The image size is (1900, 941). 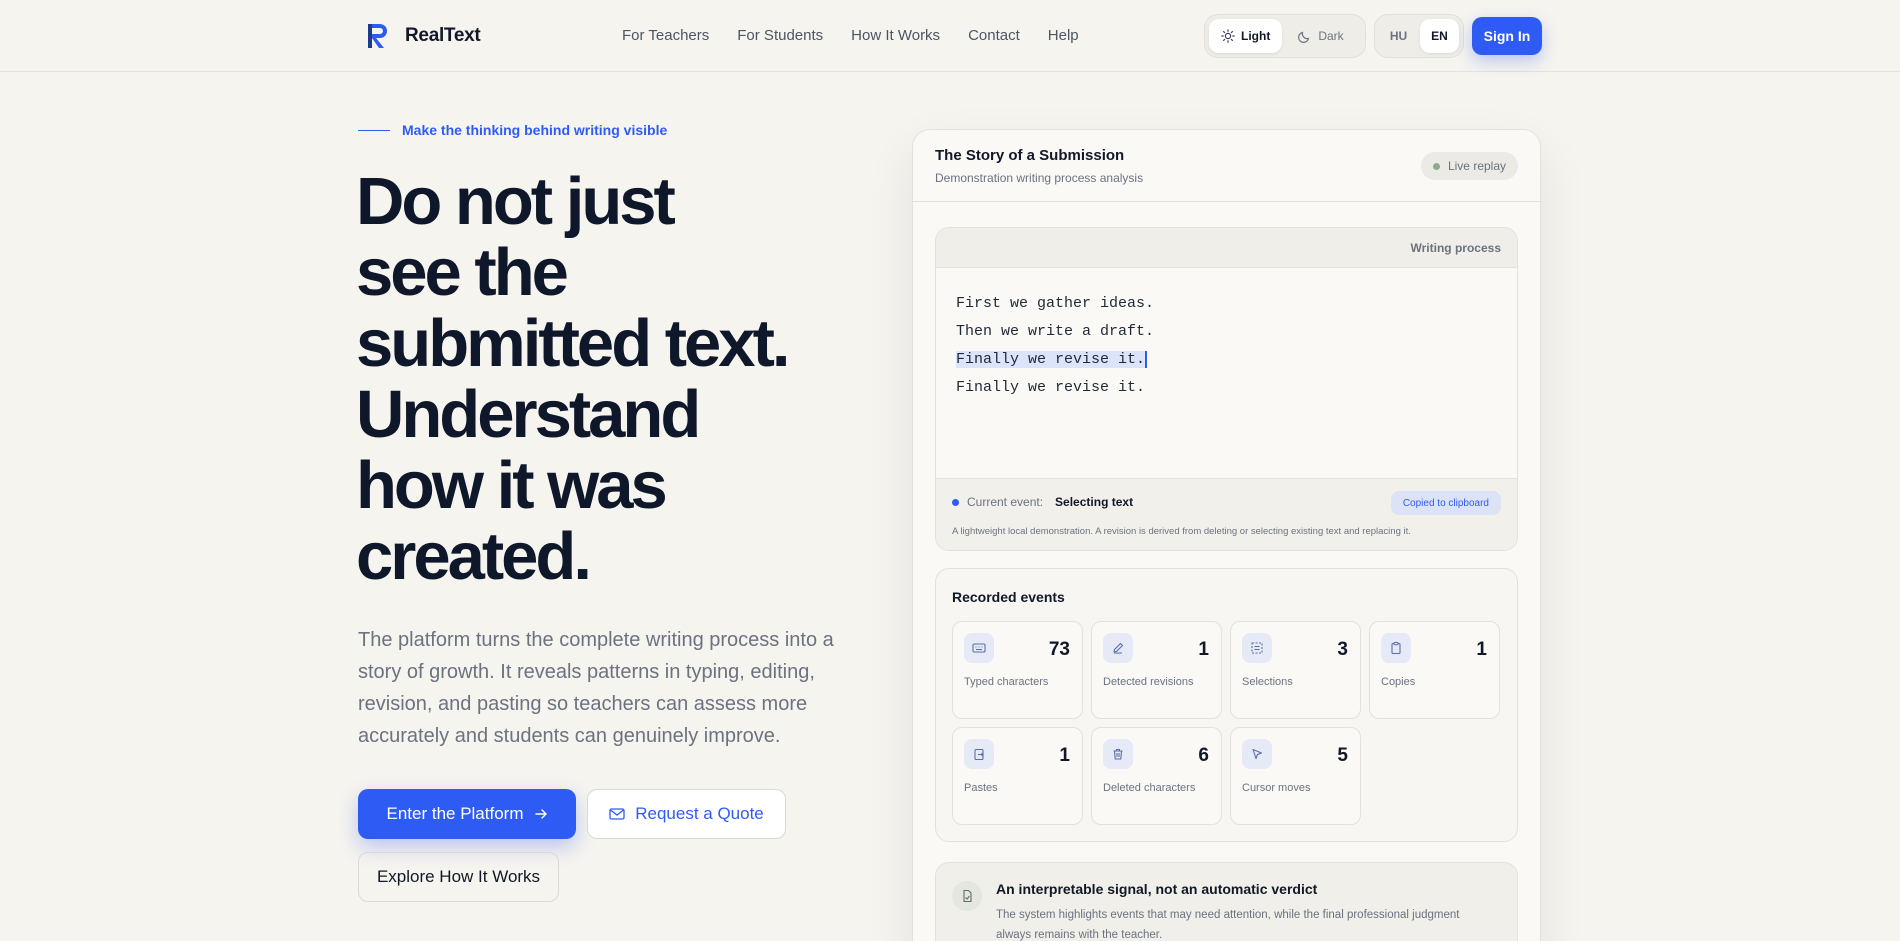 I want to click on current-event: Current event: Selecting text, so click(x=1042, y=502).